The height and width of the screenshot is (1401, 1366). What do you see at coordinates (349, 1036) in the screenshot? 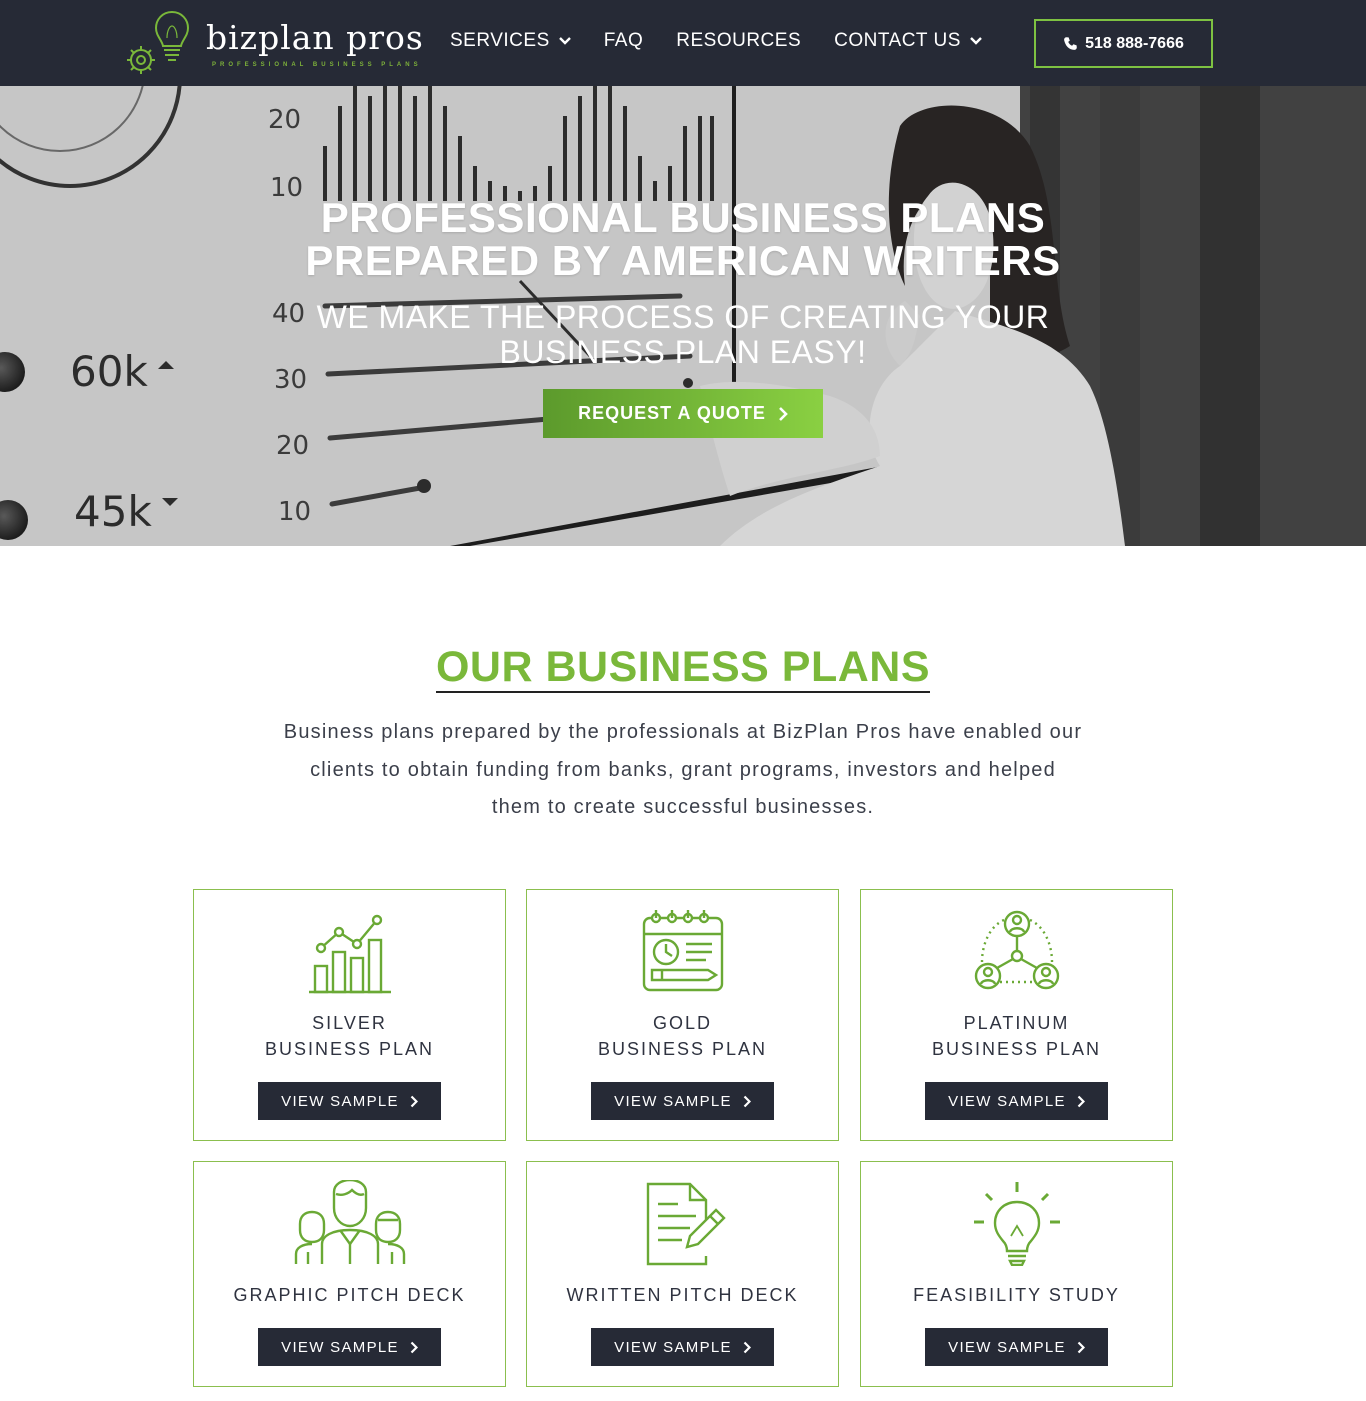
I see `plan-card-title: SILVER BUSINESS PLAN` at bounding box center [349, 1036].